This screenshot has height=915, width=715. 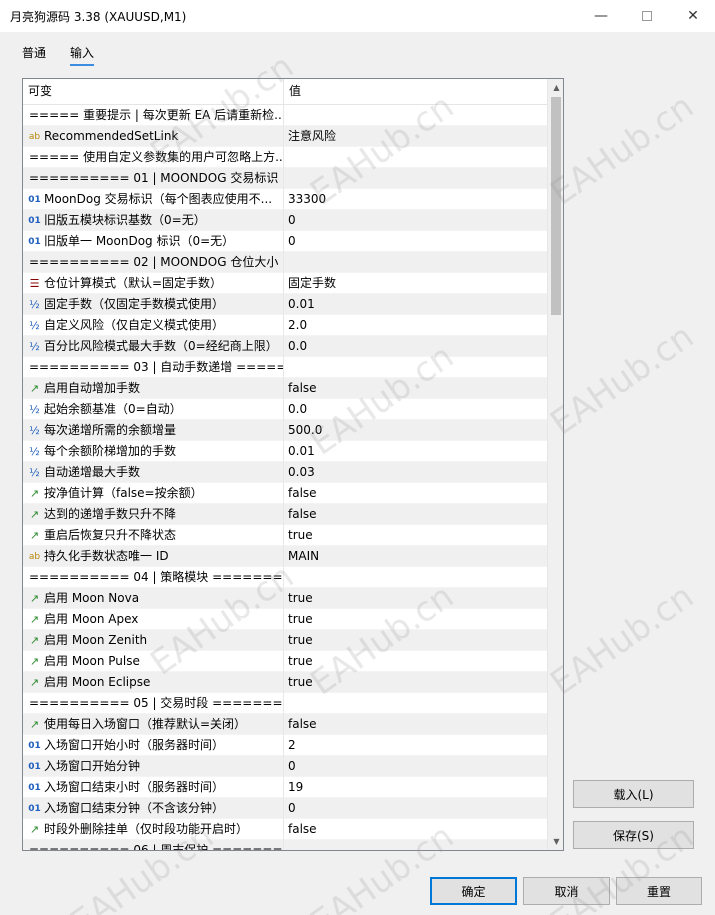 What do you see at coordinates (415, 787) in the screenshot?
I see `row-value: 19` at bounding box center [415, 787].